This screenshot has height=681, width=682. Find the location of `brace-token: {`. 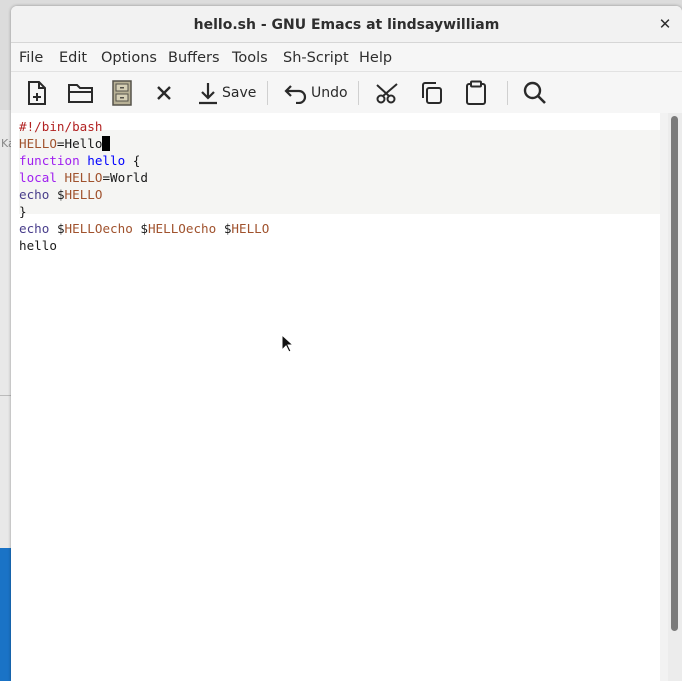

brace-token: { is located at coordinates (133, 160).